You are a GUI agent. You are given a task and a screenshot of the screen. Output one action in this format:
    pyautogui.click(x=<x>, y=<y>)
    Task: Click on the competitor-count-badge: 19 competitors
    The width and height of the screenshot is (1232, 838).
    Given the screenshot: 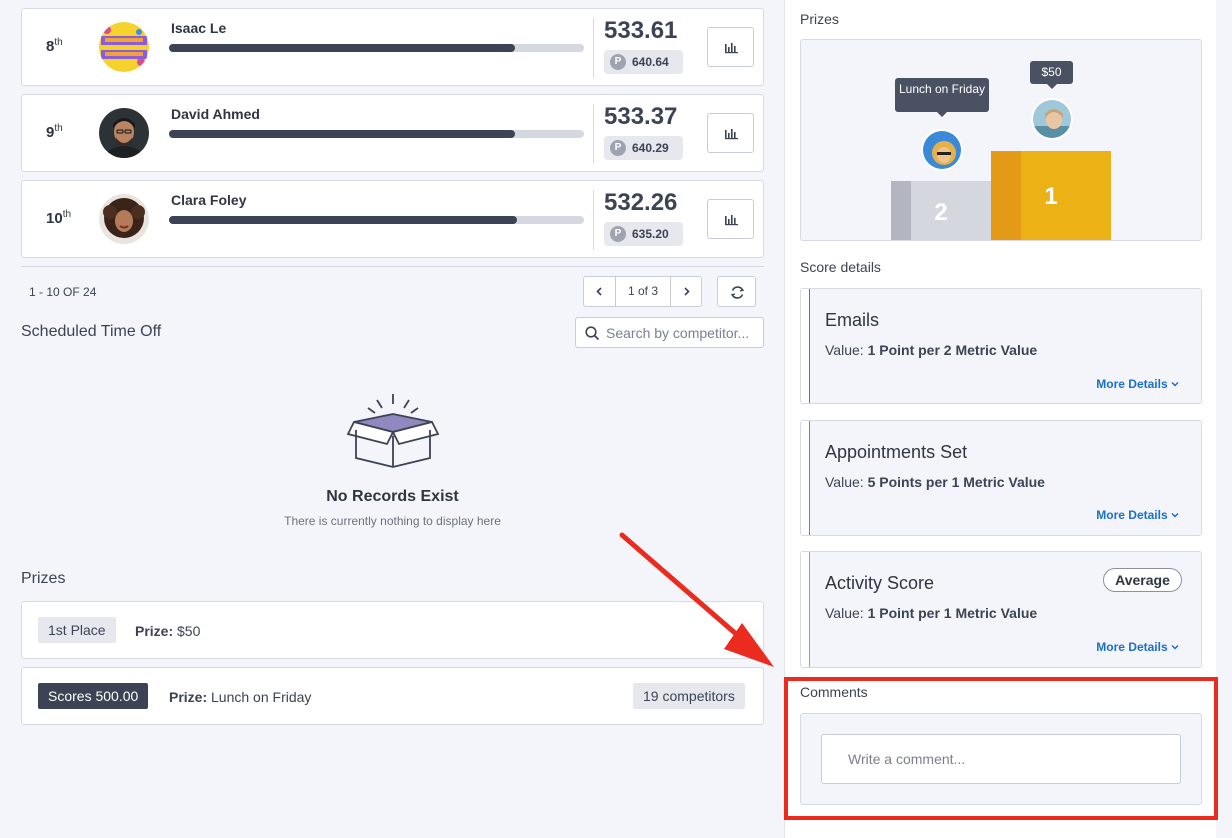 What is the action you would take?
    pyautogui.click(x=689, y=696)
    